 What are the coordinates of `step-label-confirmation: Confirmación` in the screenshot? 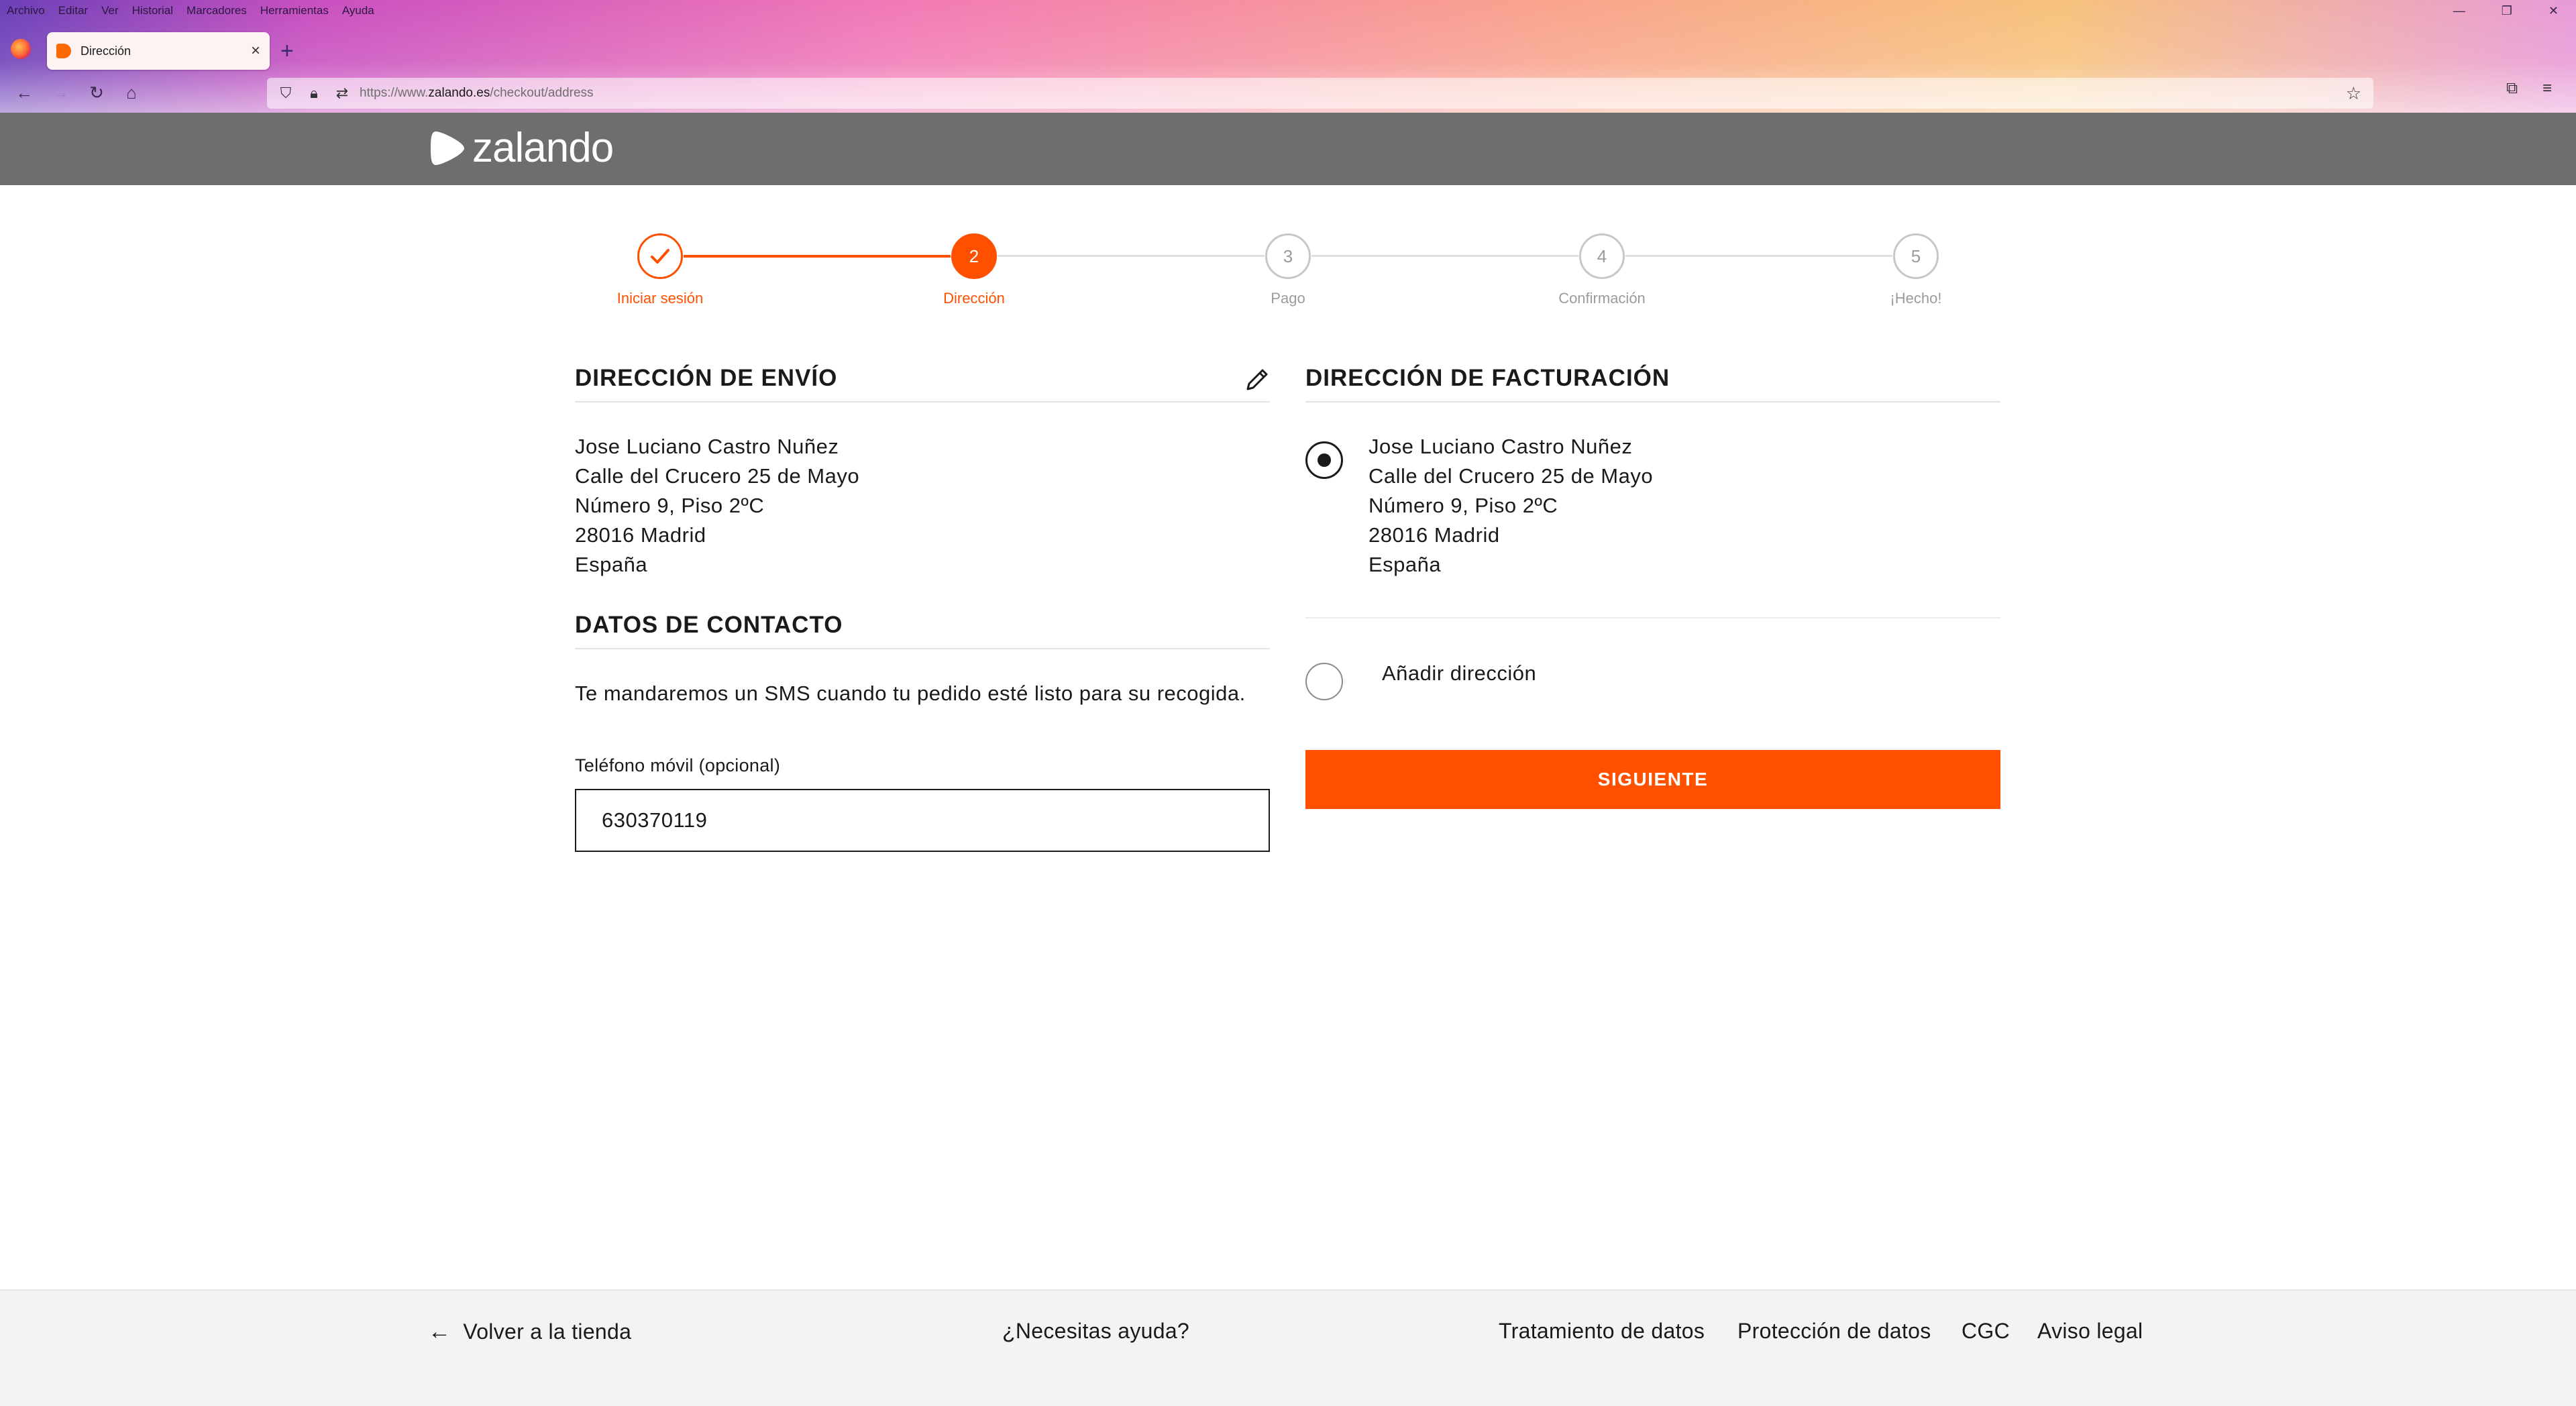 It's located at (1602, 298).